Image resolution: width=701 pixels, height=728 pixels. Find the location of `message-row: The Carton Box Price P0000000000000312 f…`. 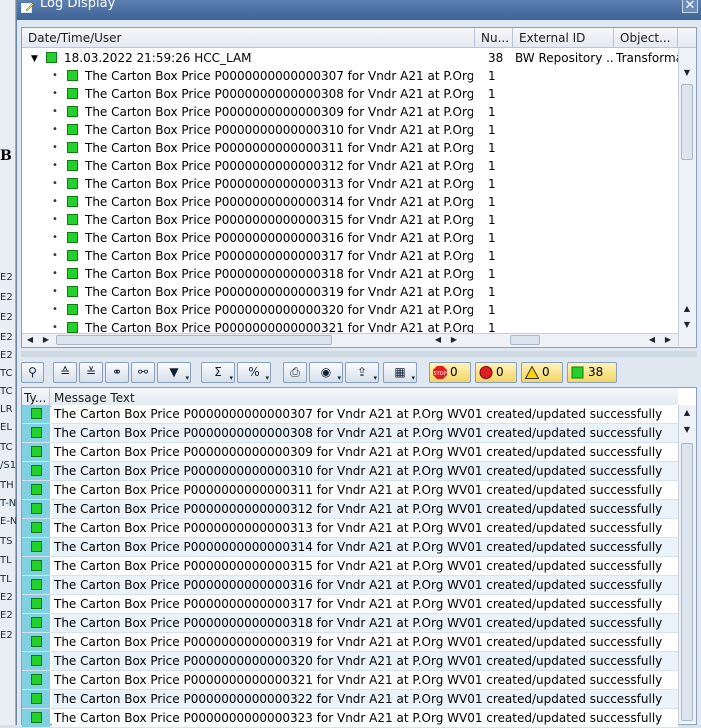

message-row: The Carton Box Price P0000000000000312 f… is located at coordinates (350, 509).